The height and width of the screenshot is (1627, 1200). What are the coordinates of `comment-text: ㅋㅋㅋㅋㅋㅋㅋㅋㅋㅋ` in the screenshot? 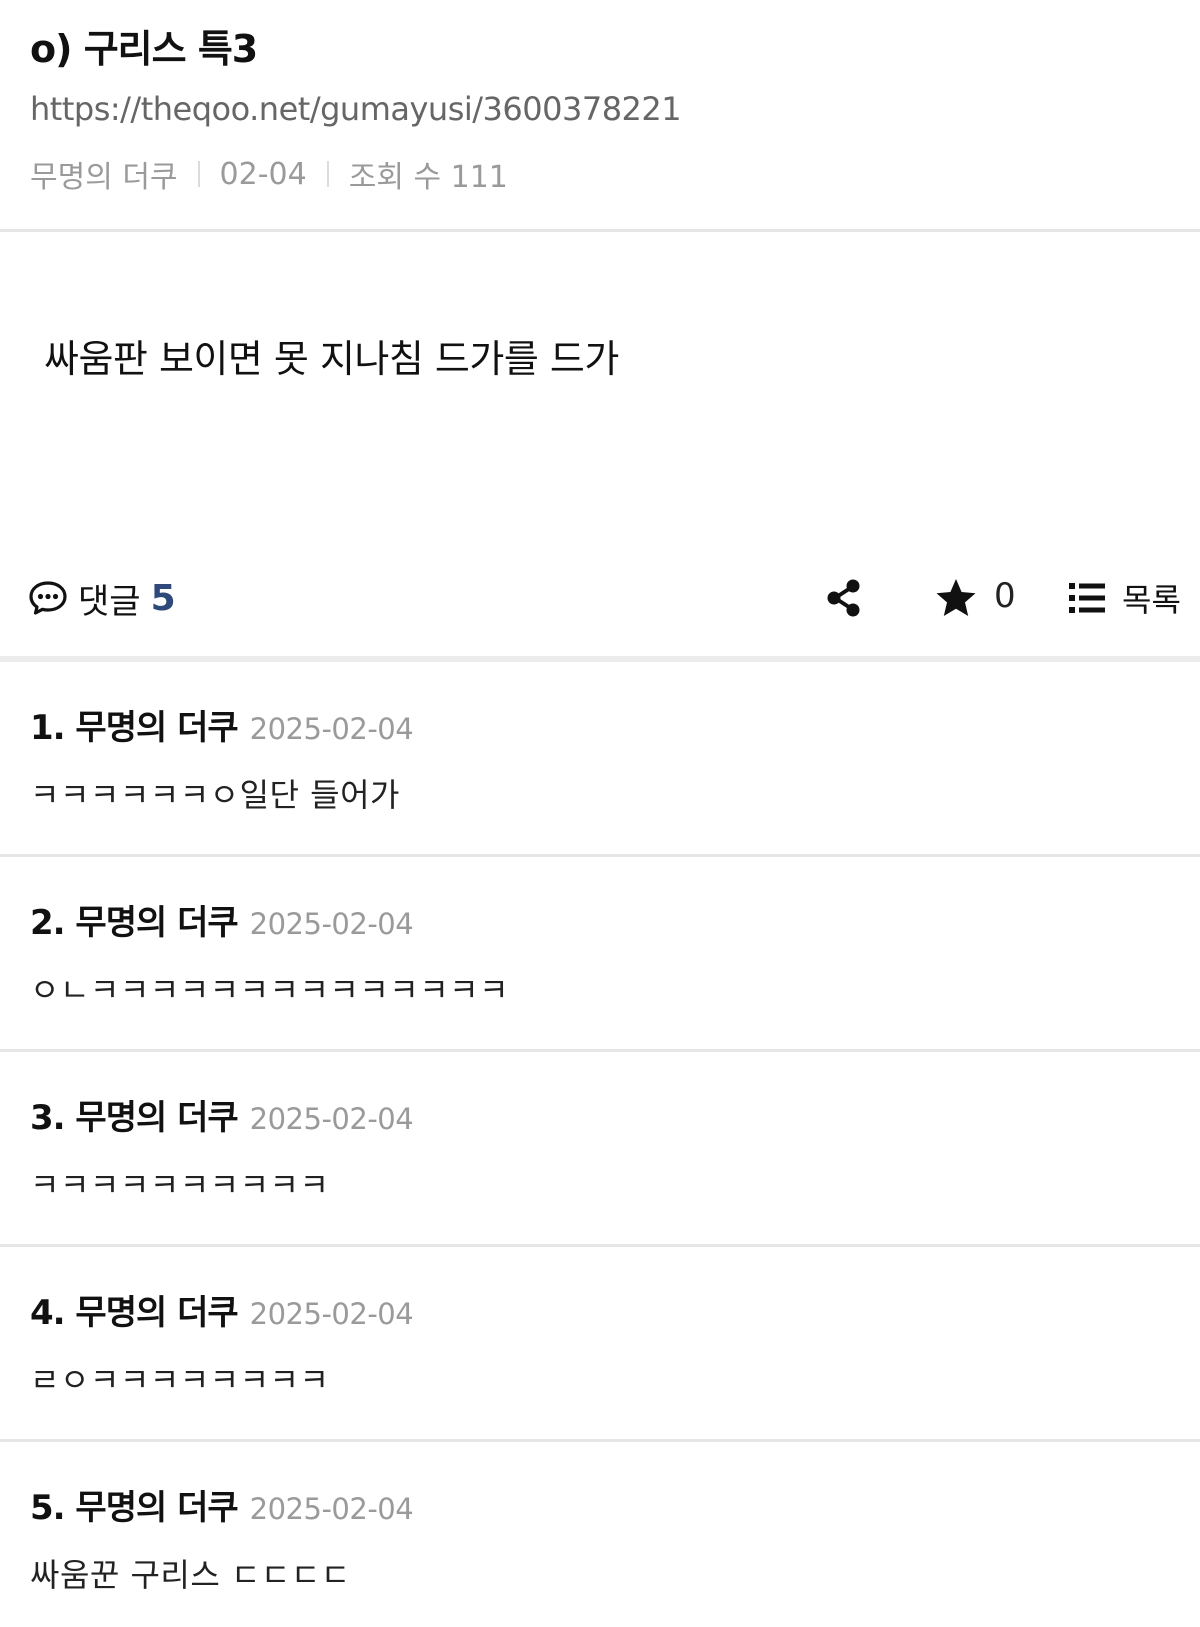 It's located at (180, 1185).